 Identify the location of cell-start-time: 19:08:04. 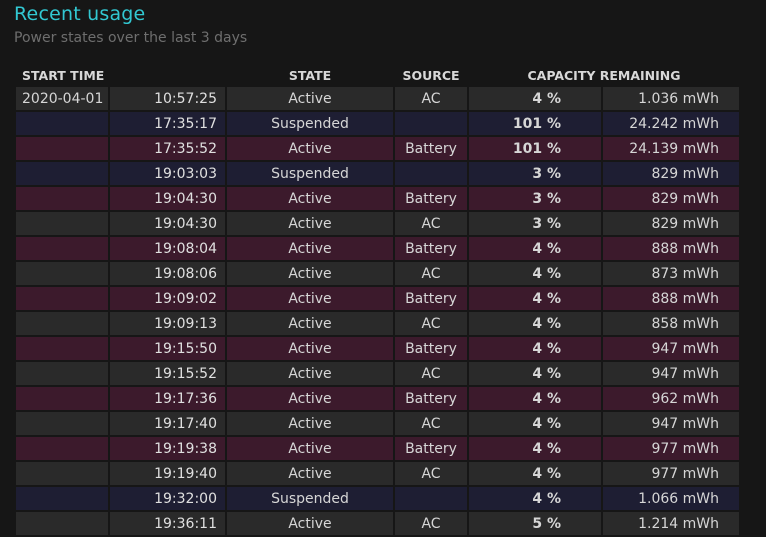
(167, 249).